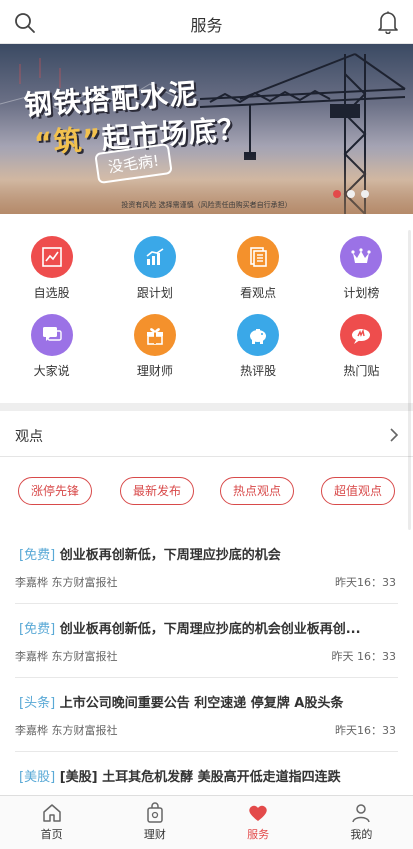 Image resolution: width=413 pixels, height=849 pixels. What do you see at coordinates (206, 493) in the screenshot?
I see `opinion-filter-tags: 涨停先锋 最新发布 热点观点 超值观点` at bounding box center [206, 493].